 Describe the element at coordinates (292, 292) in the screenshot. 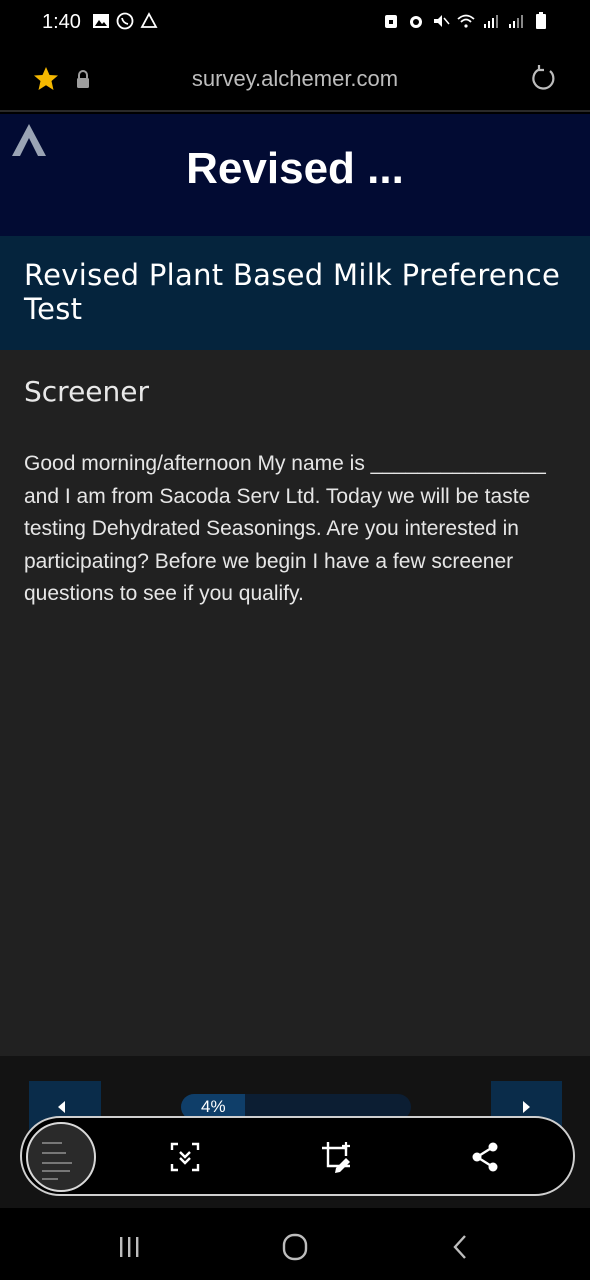

I see `survey-title: Revised Plant Based Milk Preference Test` at that location.